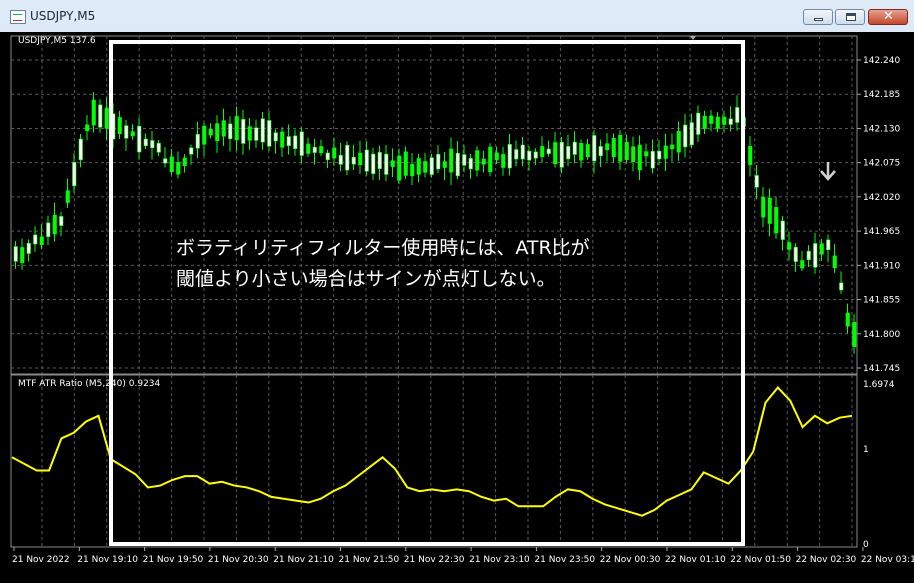 The image size is (914, 583). Describe the element at coordinates (881, 61) in the screenshot. I see `price-label: 142.240` at that location.